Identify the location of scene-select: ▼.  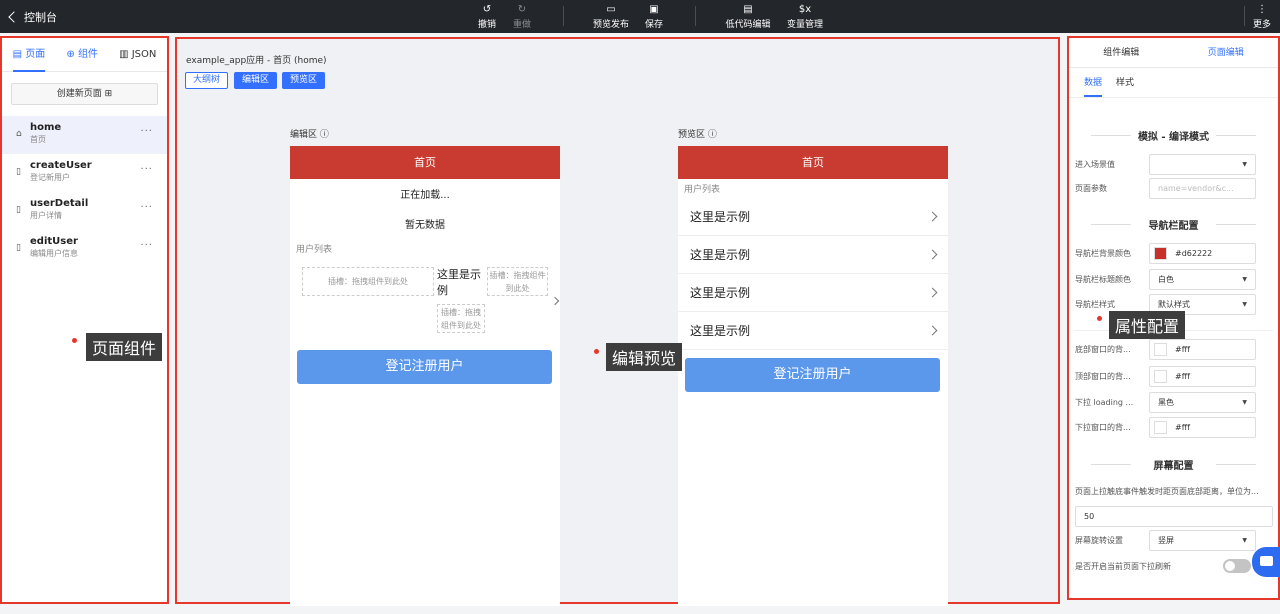
(1202, 164).